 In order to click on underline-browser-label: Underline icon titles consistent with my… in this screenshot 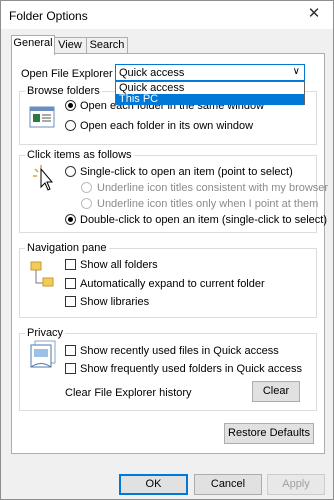, I will do `click(213, 188)`.